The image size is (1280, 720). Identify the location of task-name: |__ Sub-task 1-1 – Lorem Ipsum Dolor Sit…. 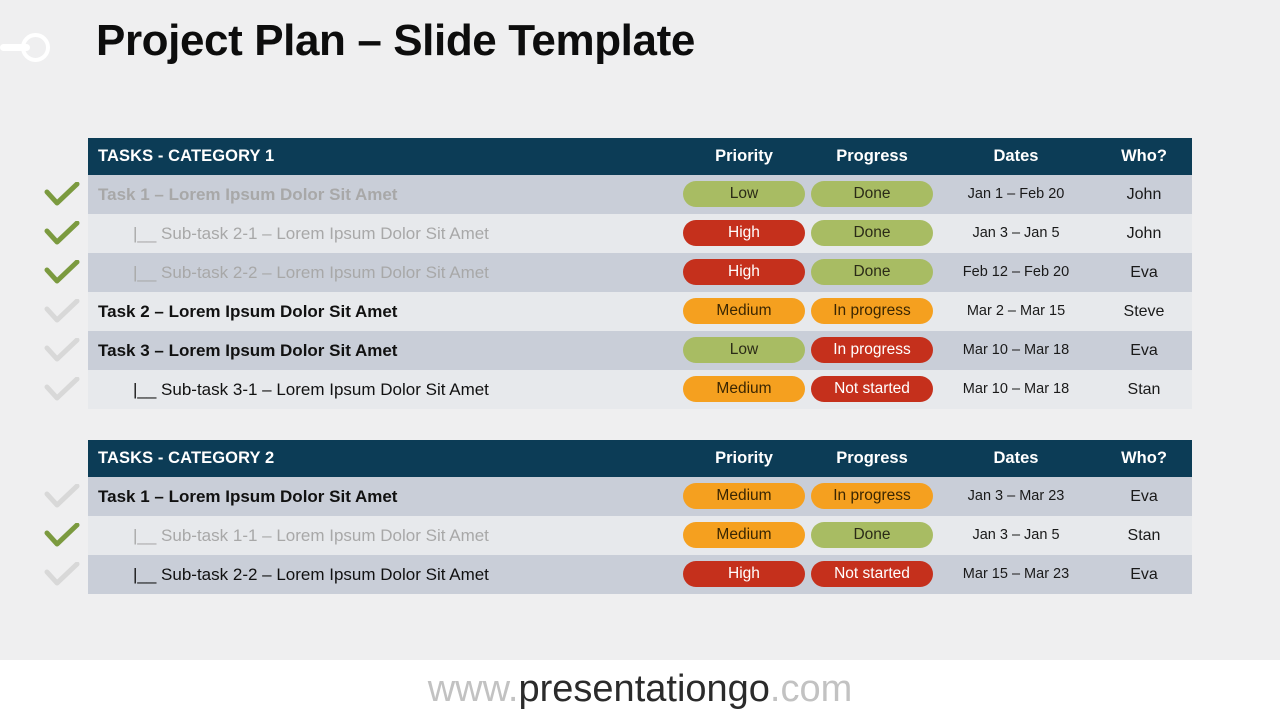
(311, 535).